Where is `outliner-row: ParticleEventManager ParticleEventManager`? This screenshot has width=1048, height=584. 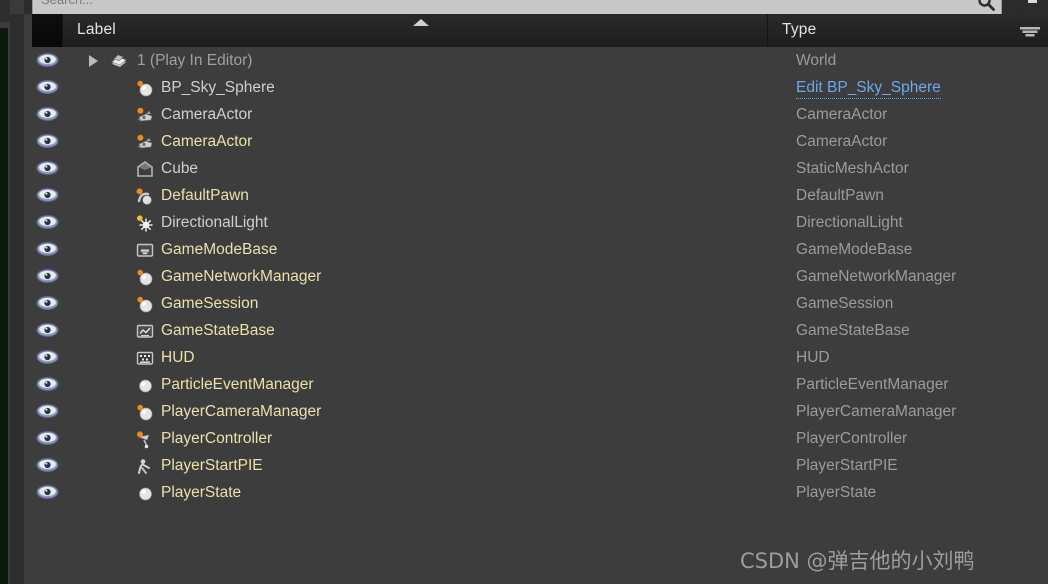 outliner-row: ParticleEventManager ParticleEventManager is located at coordinates (540, 384).